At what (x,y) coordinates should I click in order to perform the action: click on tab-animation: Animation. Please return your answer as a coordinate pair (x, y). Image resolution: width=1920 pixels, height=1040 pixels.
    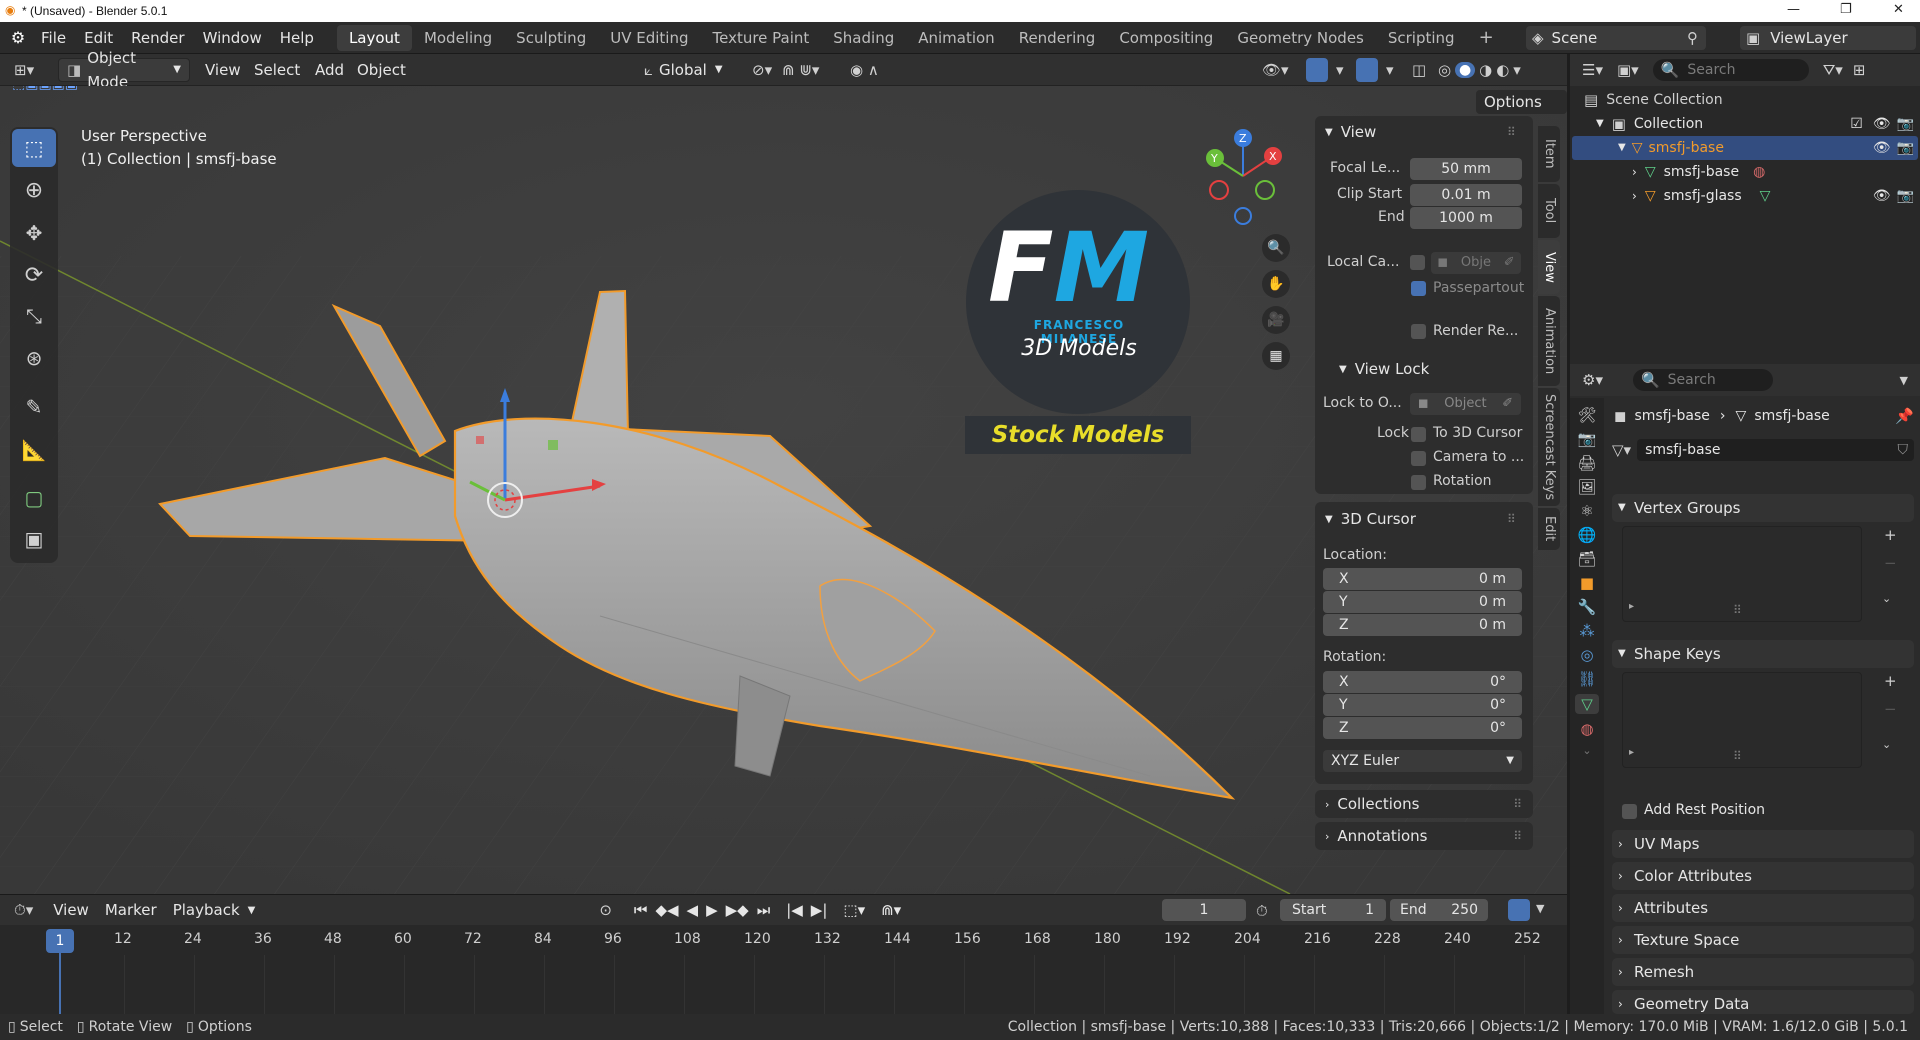
    Looking at the image, I should click on (1549, 341).